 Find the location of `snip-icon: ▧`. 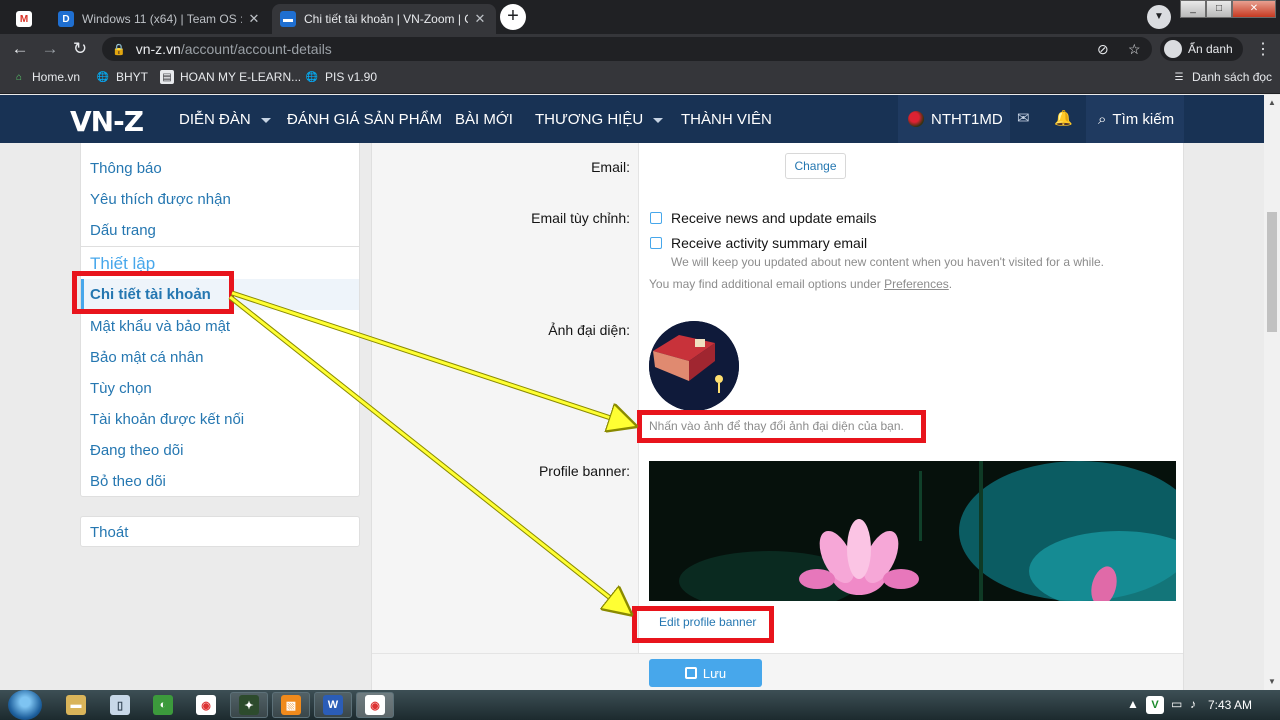

snip-icon: ▧ is located at coordinates (291, 705).